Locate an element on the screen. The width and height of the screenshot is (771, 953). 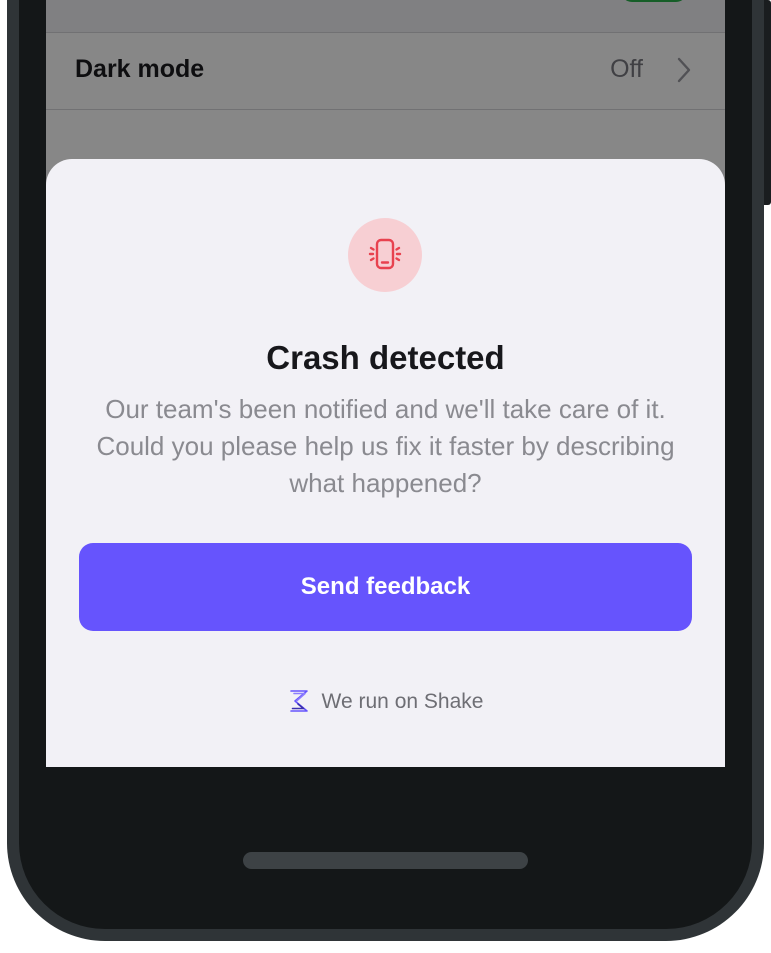
sheet-title: Crash detected is located at coordinates (385, 357).